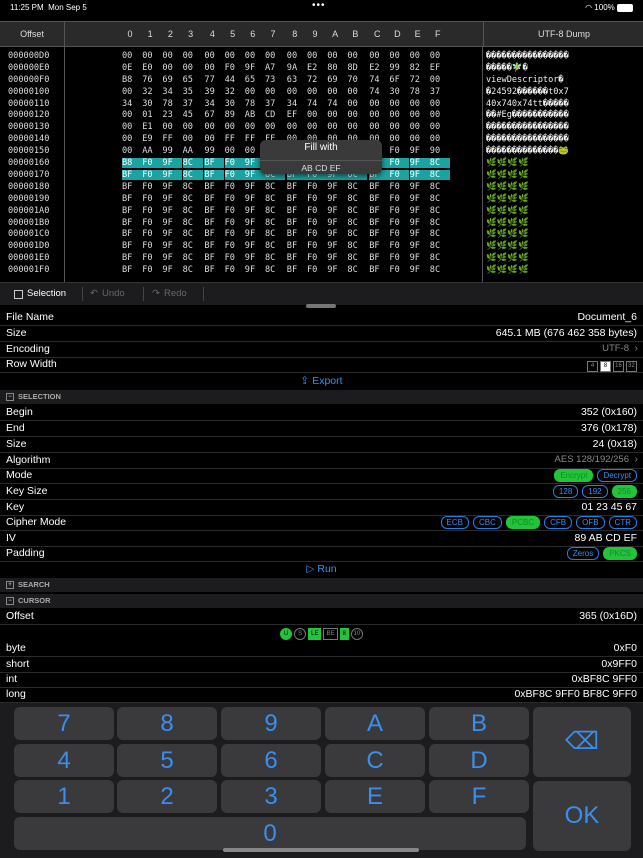 This screenshot has width=643, height=858. Describe the element at coordinates (618, 366) in the screenshot. I see `row-width-16: 16` at that location.